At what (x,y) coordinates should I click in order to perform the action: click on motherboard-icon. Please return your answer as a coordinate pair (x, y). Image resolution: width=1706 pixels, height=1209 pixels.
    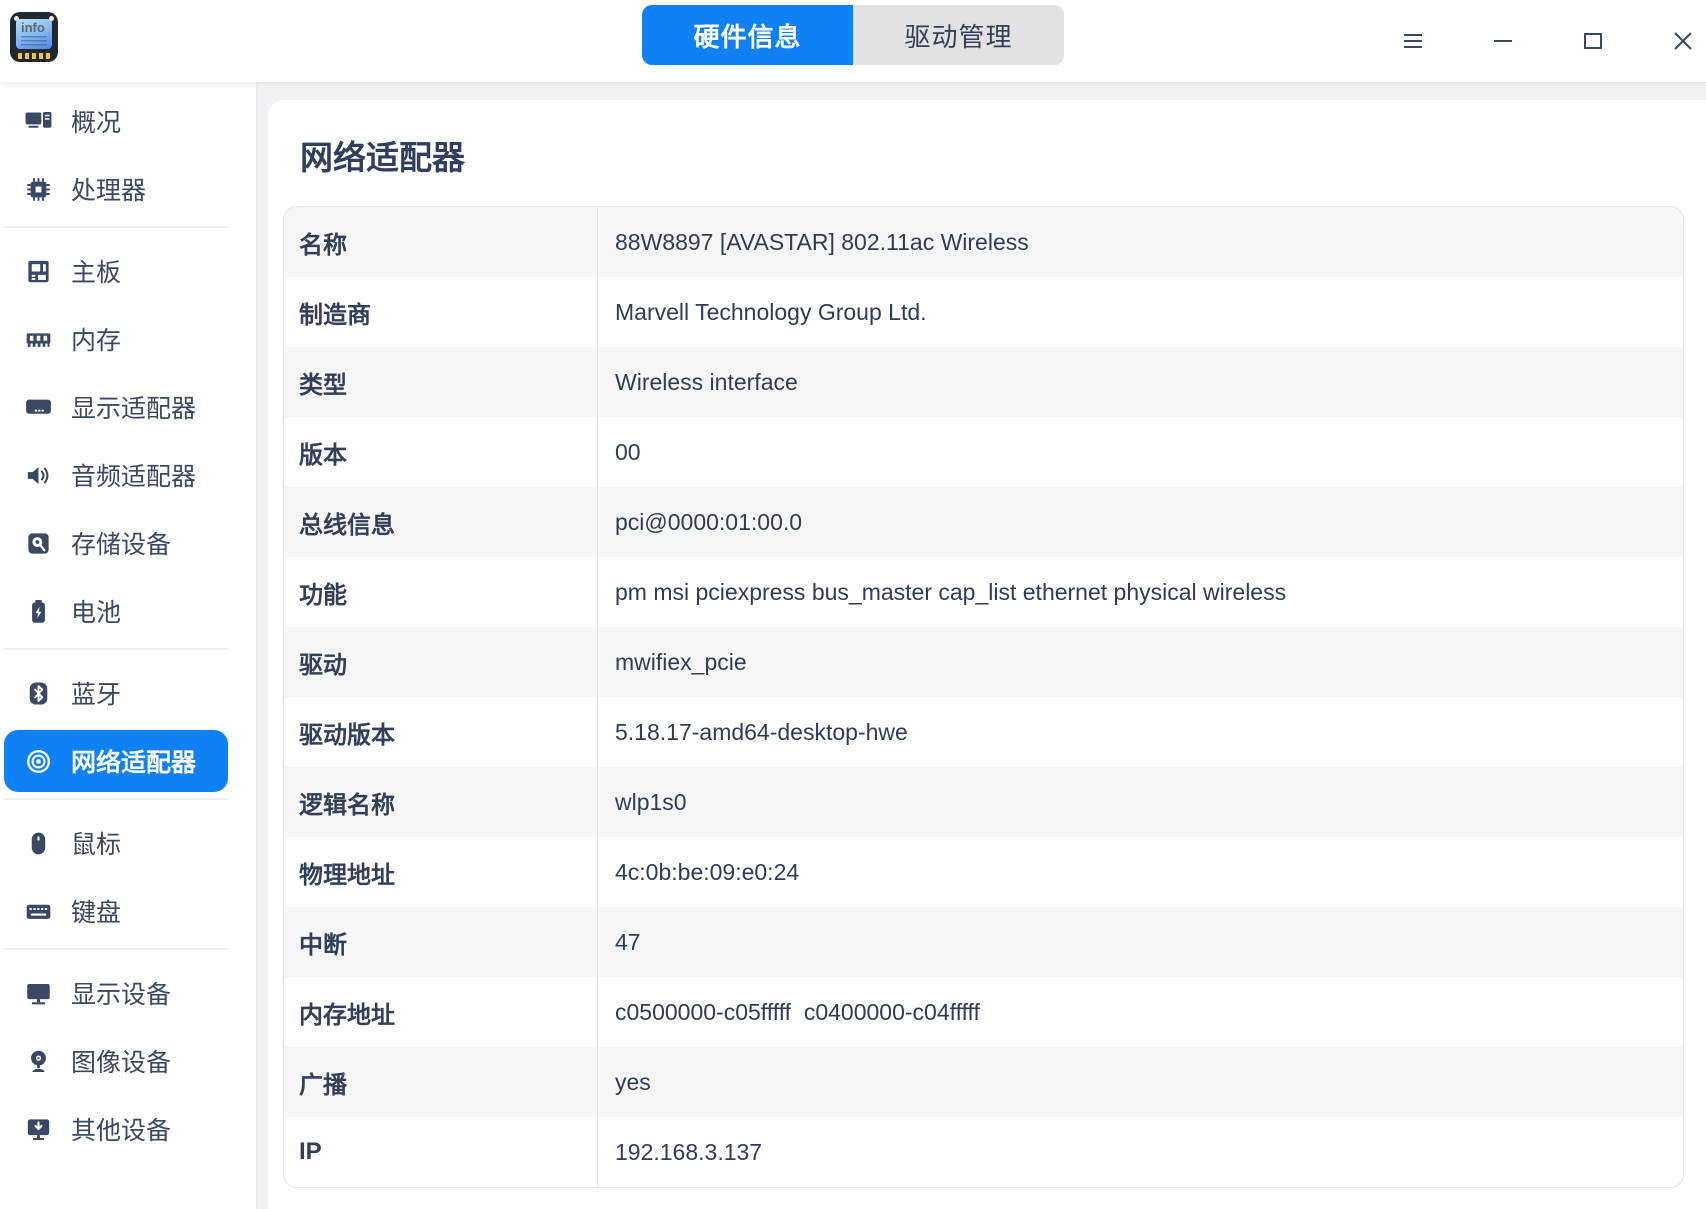
    Looking at the image, I should click on (38, 271).